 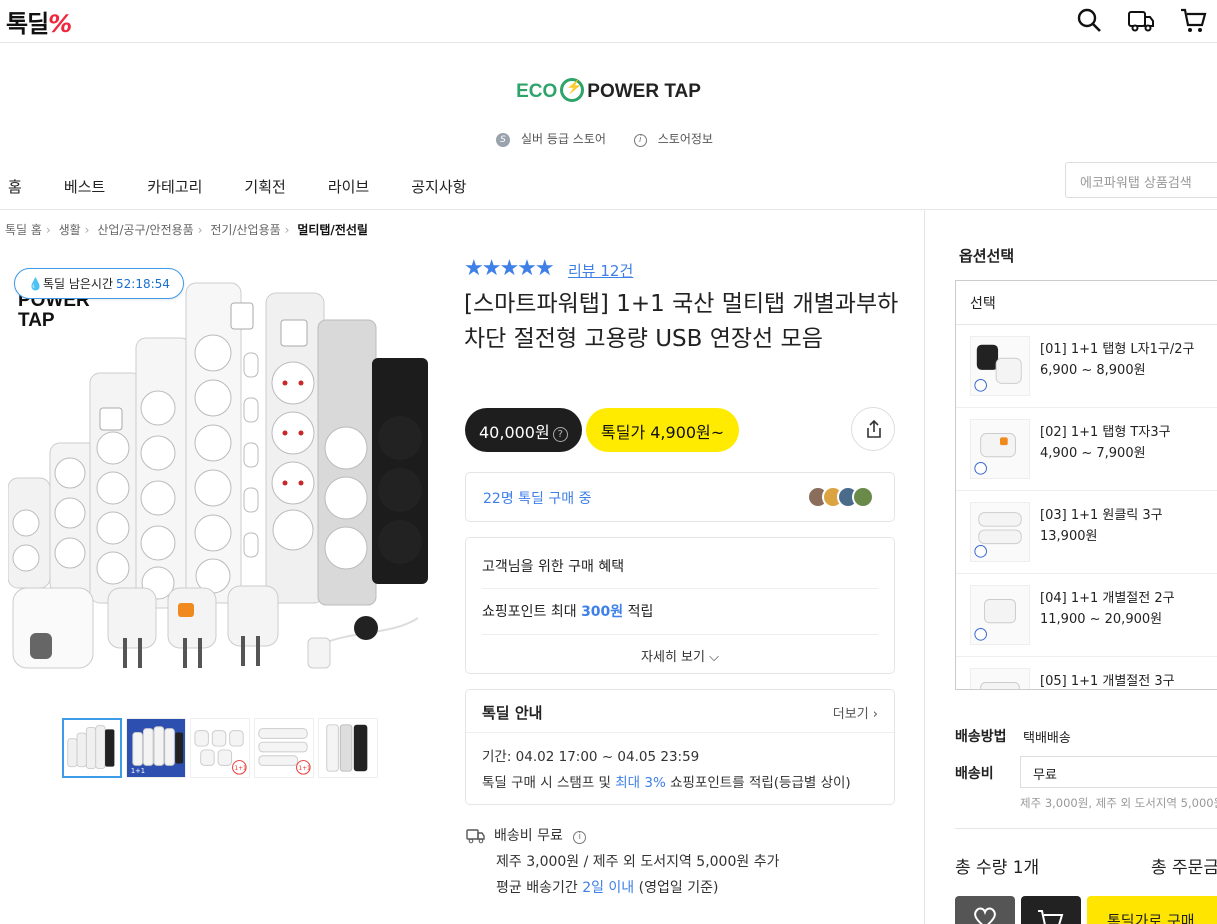 I want to click on svg-text: TAP, so click(x=36, y=320).